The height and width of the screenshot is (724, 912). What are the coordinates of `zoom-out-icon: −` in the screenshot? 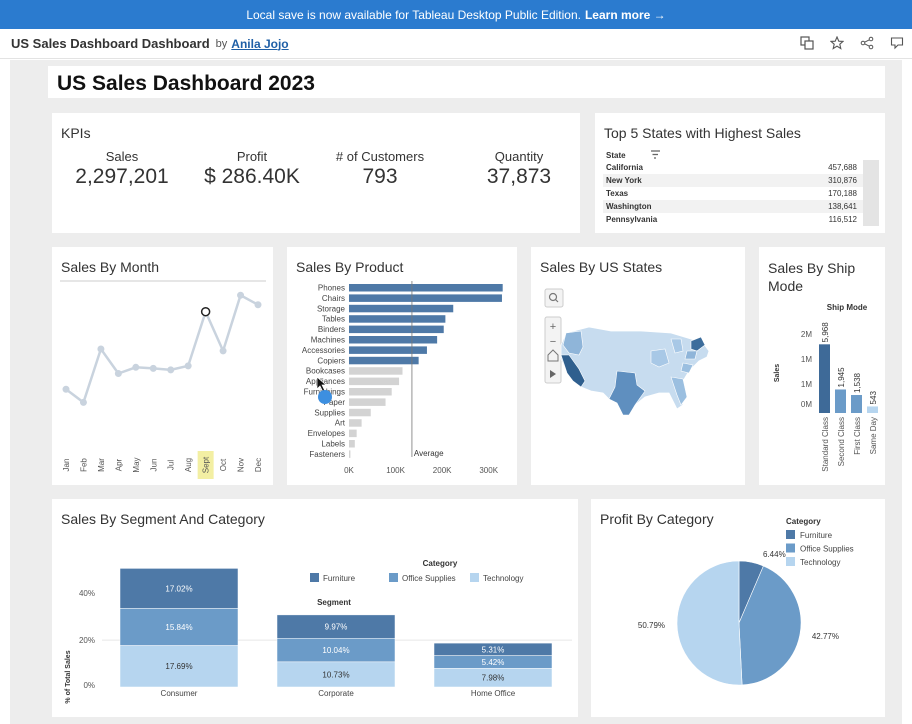 It's located at (553, 342).